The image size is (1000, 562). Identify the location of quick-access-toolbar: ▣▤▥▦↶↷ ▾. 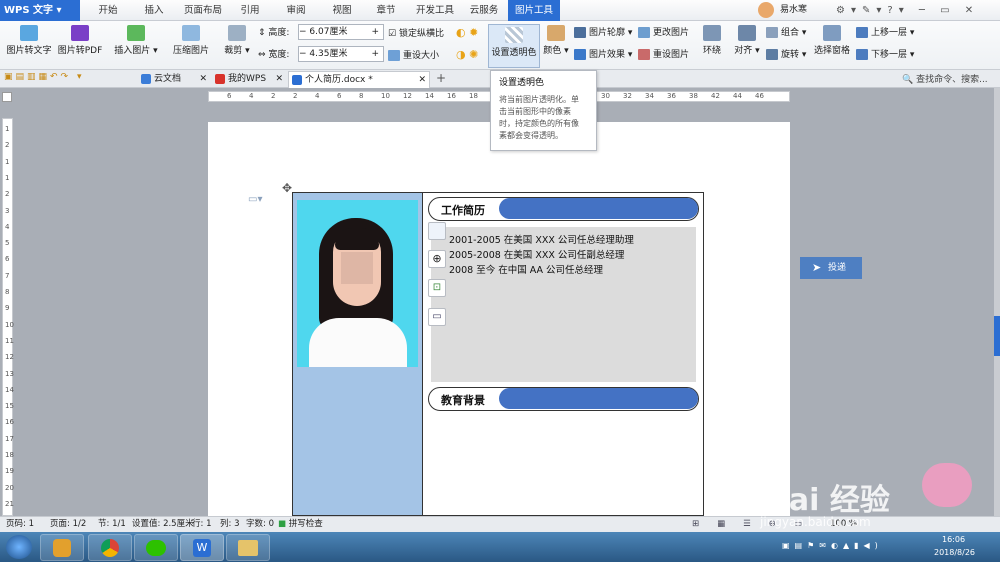
(44, 77).